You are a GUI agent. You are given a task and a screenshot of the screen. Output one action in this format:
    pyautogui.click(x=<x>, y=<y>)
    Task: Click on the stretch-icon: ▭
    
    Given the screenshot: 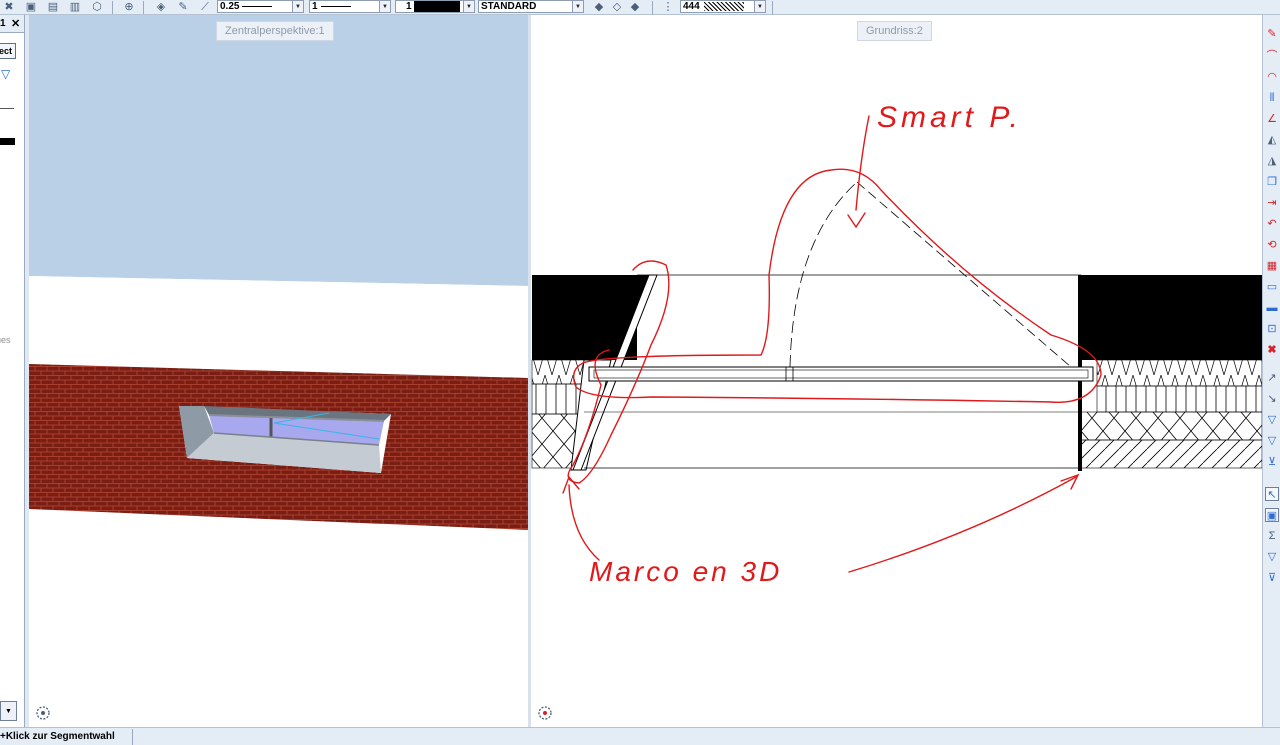 What is the action you would take?
    pyautogui.click(x=1272, y=287)
    